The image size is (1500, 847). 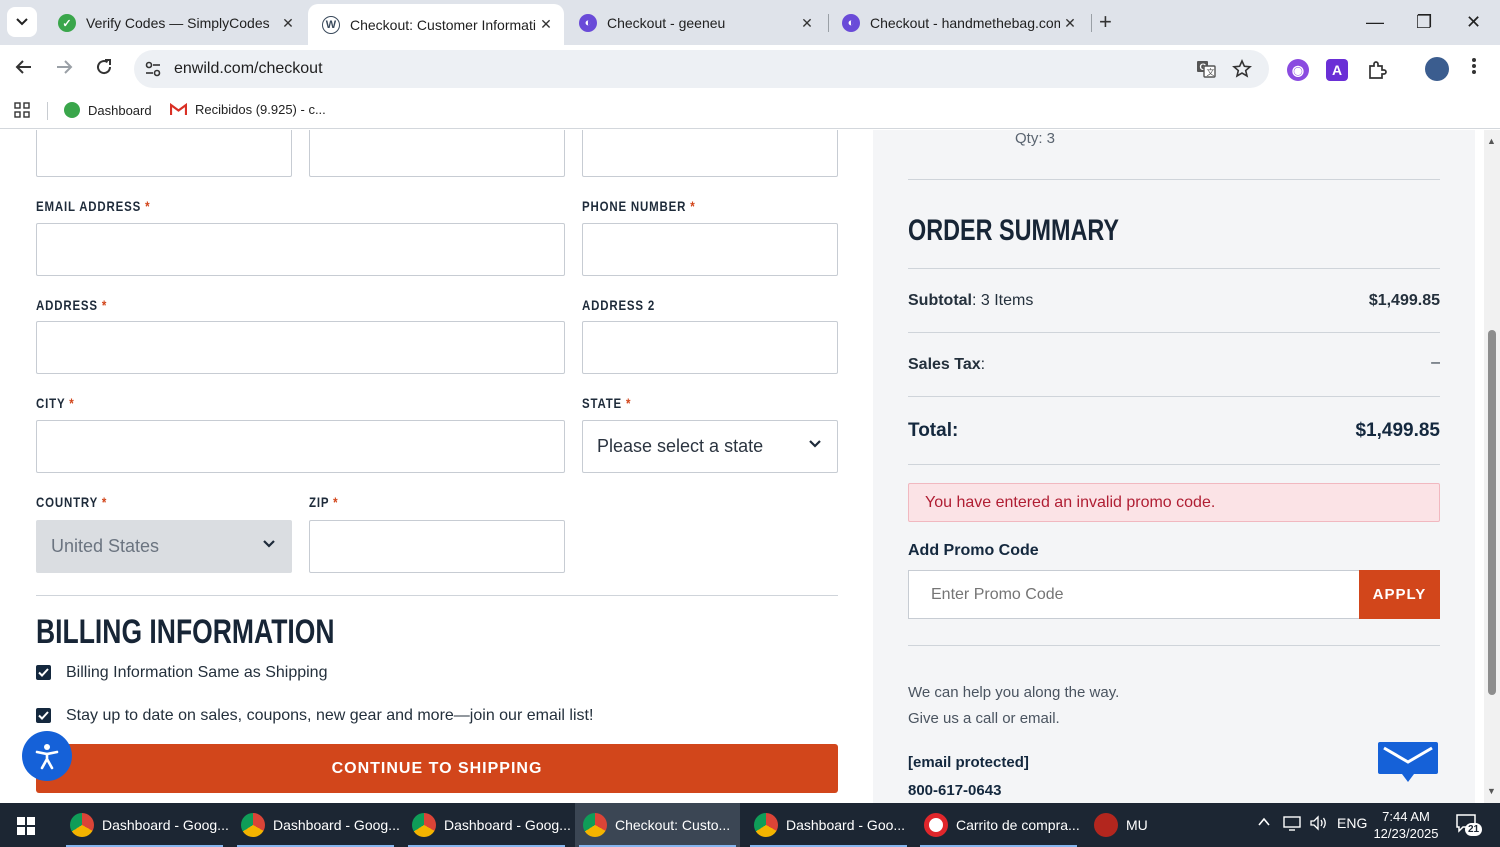 I want to click on scroll-down-icon: ▼, so click(x=1491, y=791).